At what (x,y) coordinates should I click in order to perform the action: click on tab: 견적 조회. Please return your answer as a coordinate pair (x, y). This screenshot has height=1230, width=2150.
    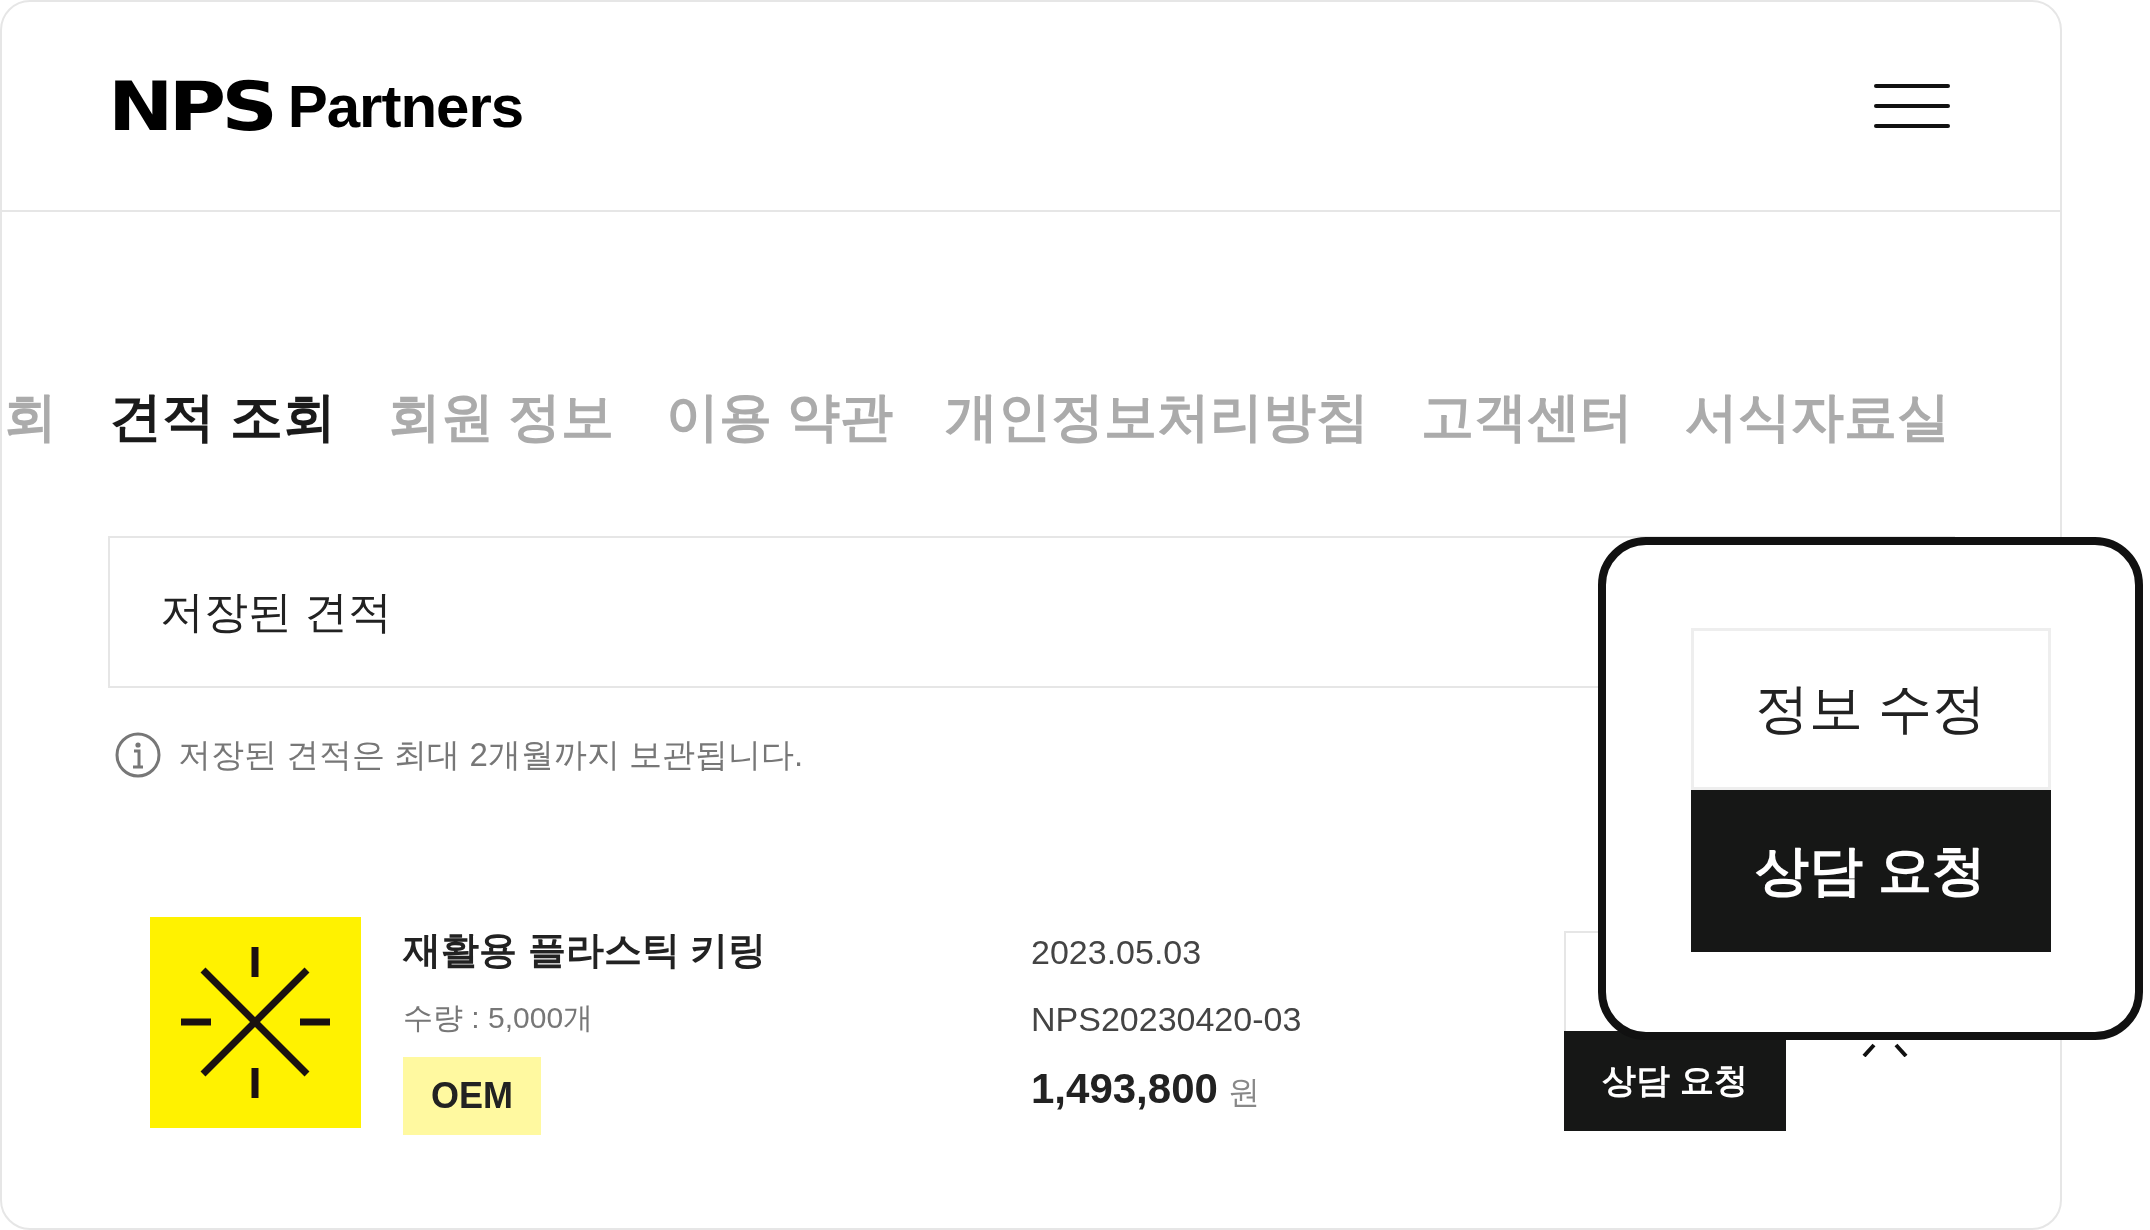
    Looking at the image, I should click on (222, 417).